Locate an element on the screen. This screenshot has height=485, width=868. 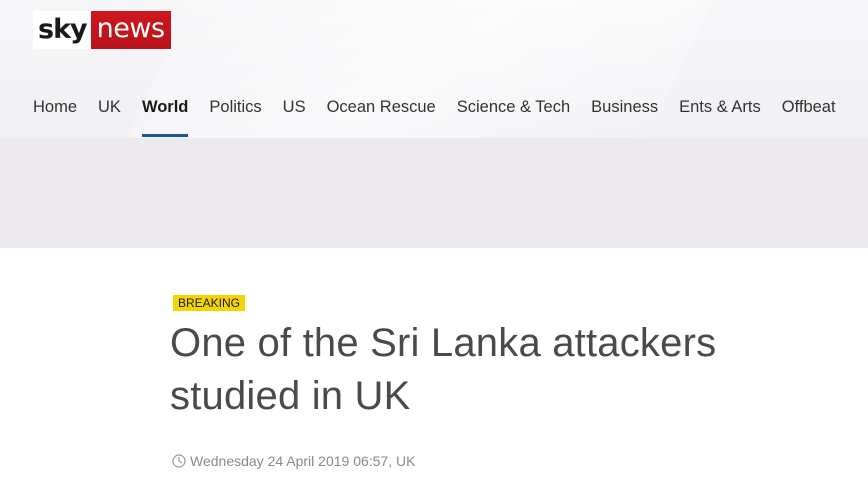
logo-news-text: news is located at coordinates (130, 30).